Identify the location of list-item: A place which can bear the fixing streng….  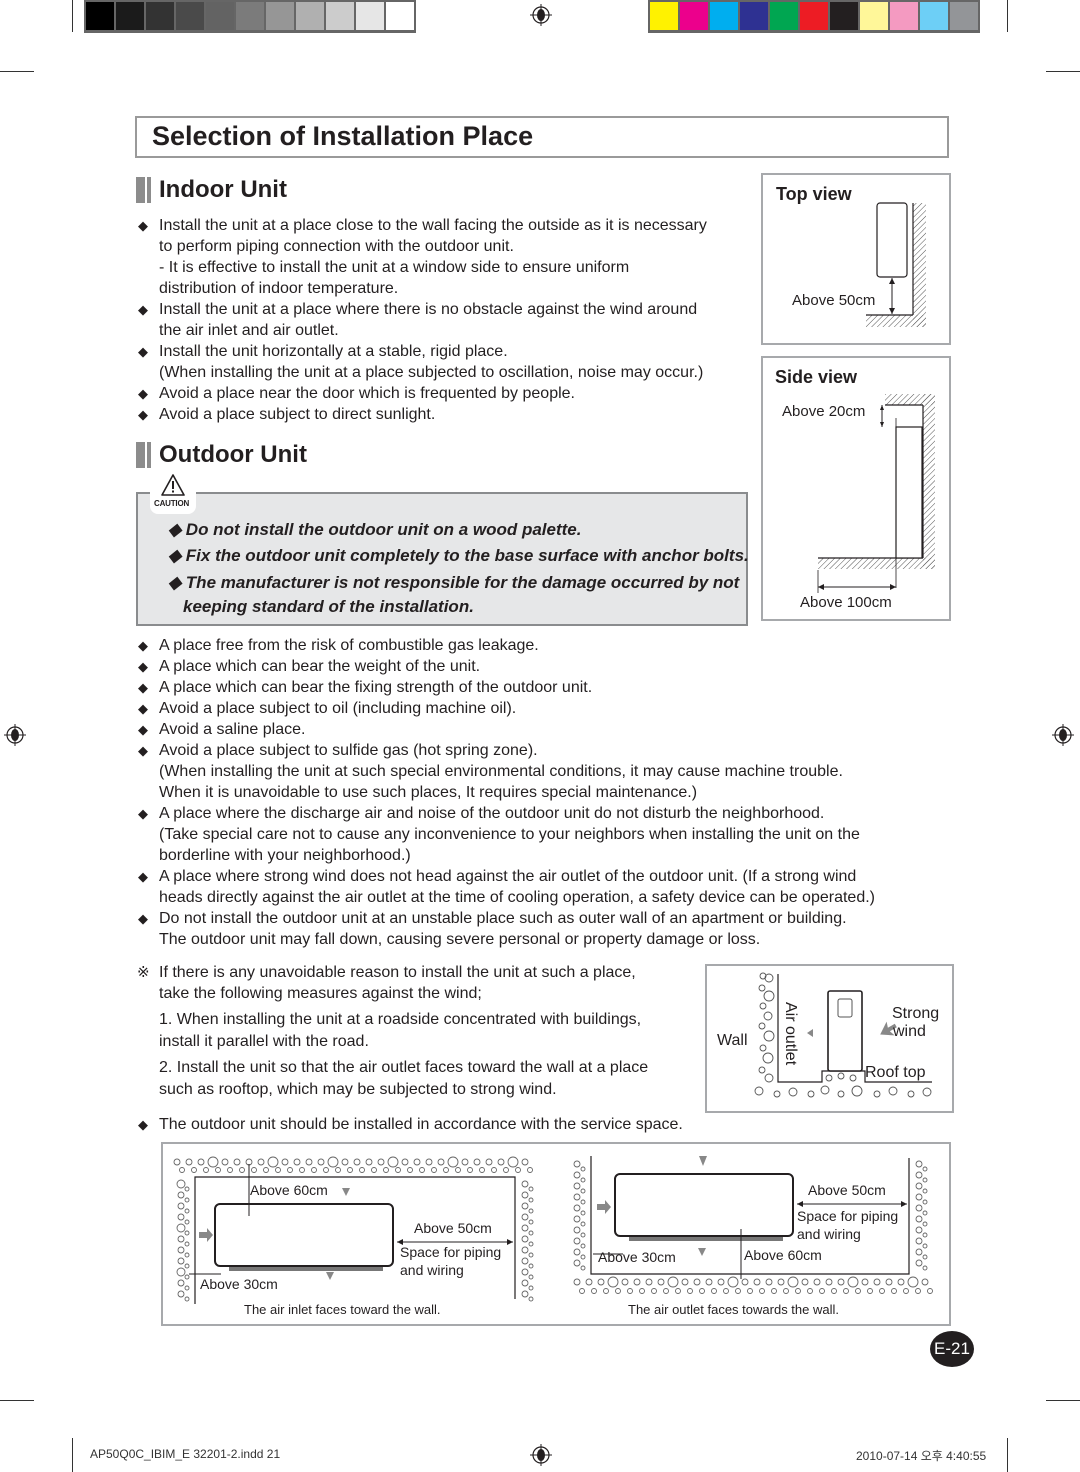
(376, 687).